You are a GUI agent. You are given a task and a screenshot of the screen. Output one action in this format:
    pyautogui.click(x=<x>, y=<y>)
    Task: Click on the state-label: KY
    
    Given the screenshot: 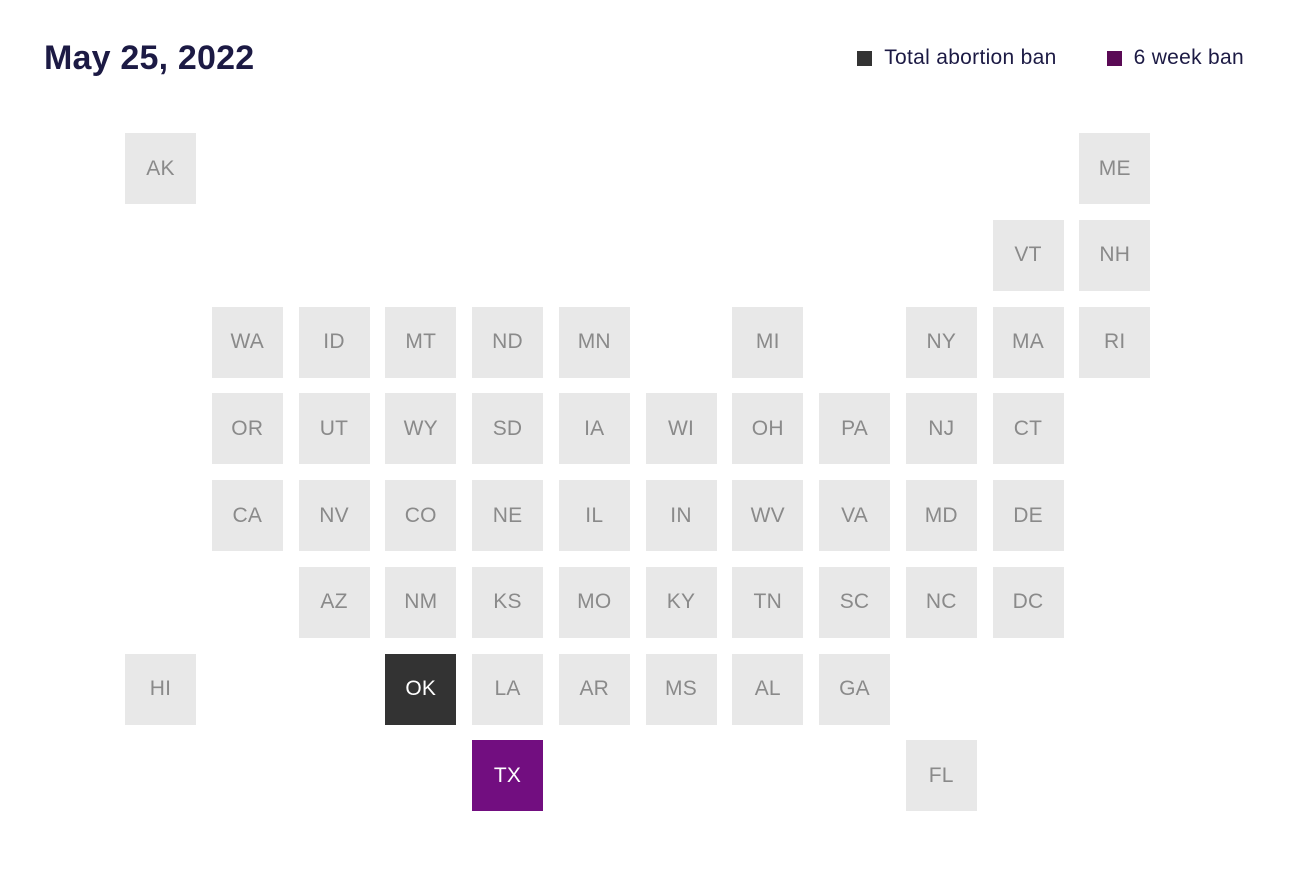 What is the action you would take?
    pyautogui.click(x=681, y=602)
    